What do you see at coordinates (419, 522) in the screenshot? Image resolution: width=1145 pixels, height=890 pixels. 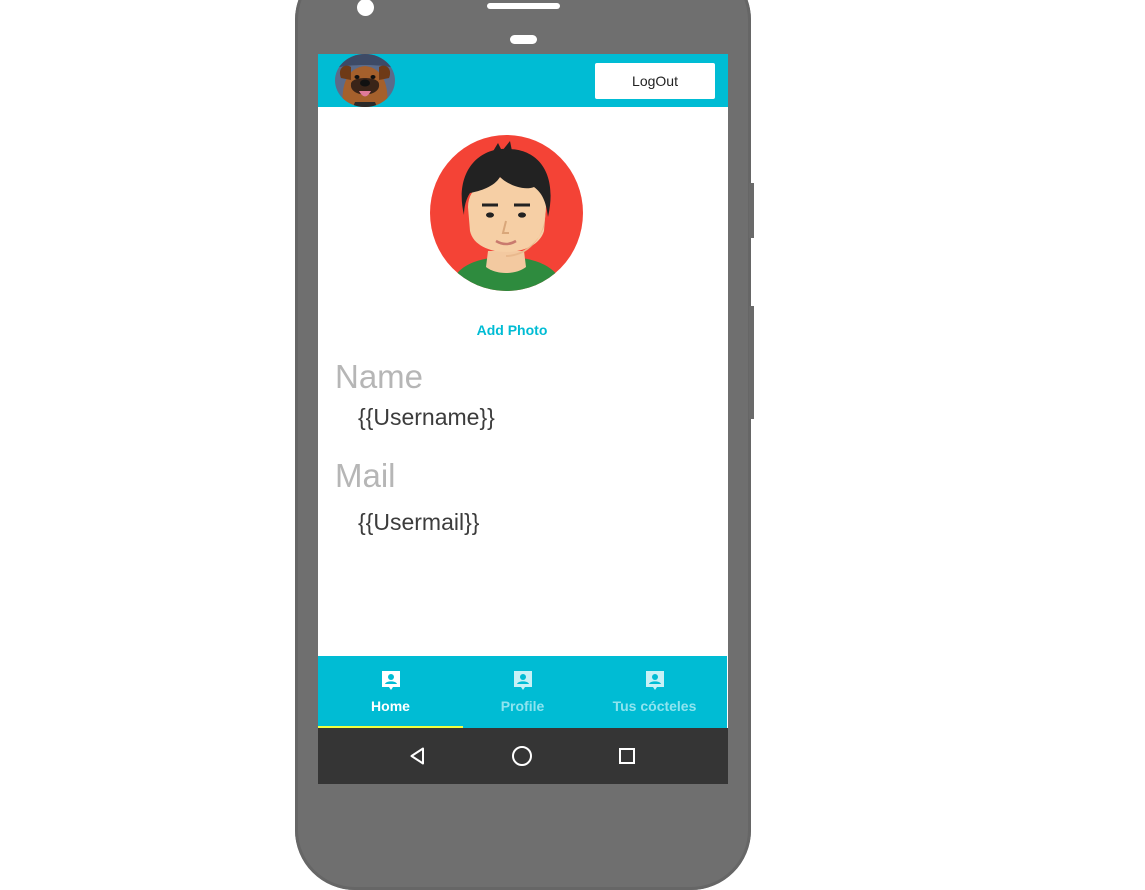 I see `usermail-value: {{Usermail}}` at bounding box center [419, 522].